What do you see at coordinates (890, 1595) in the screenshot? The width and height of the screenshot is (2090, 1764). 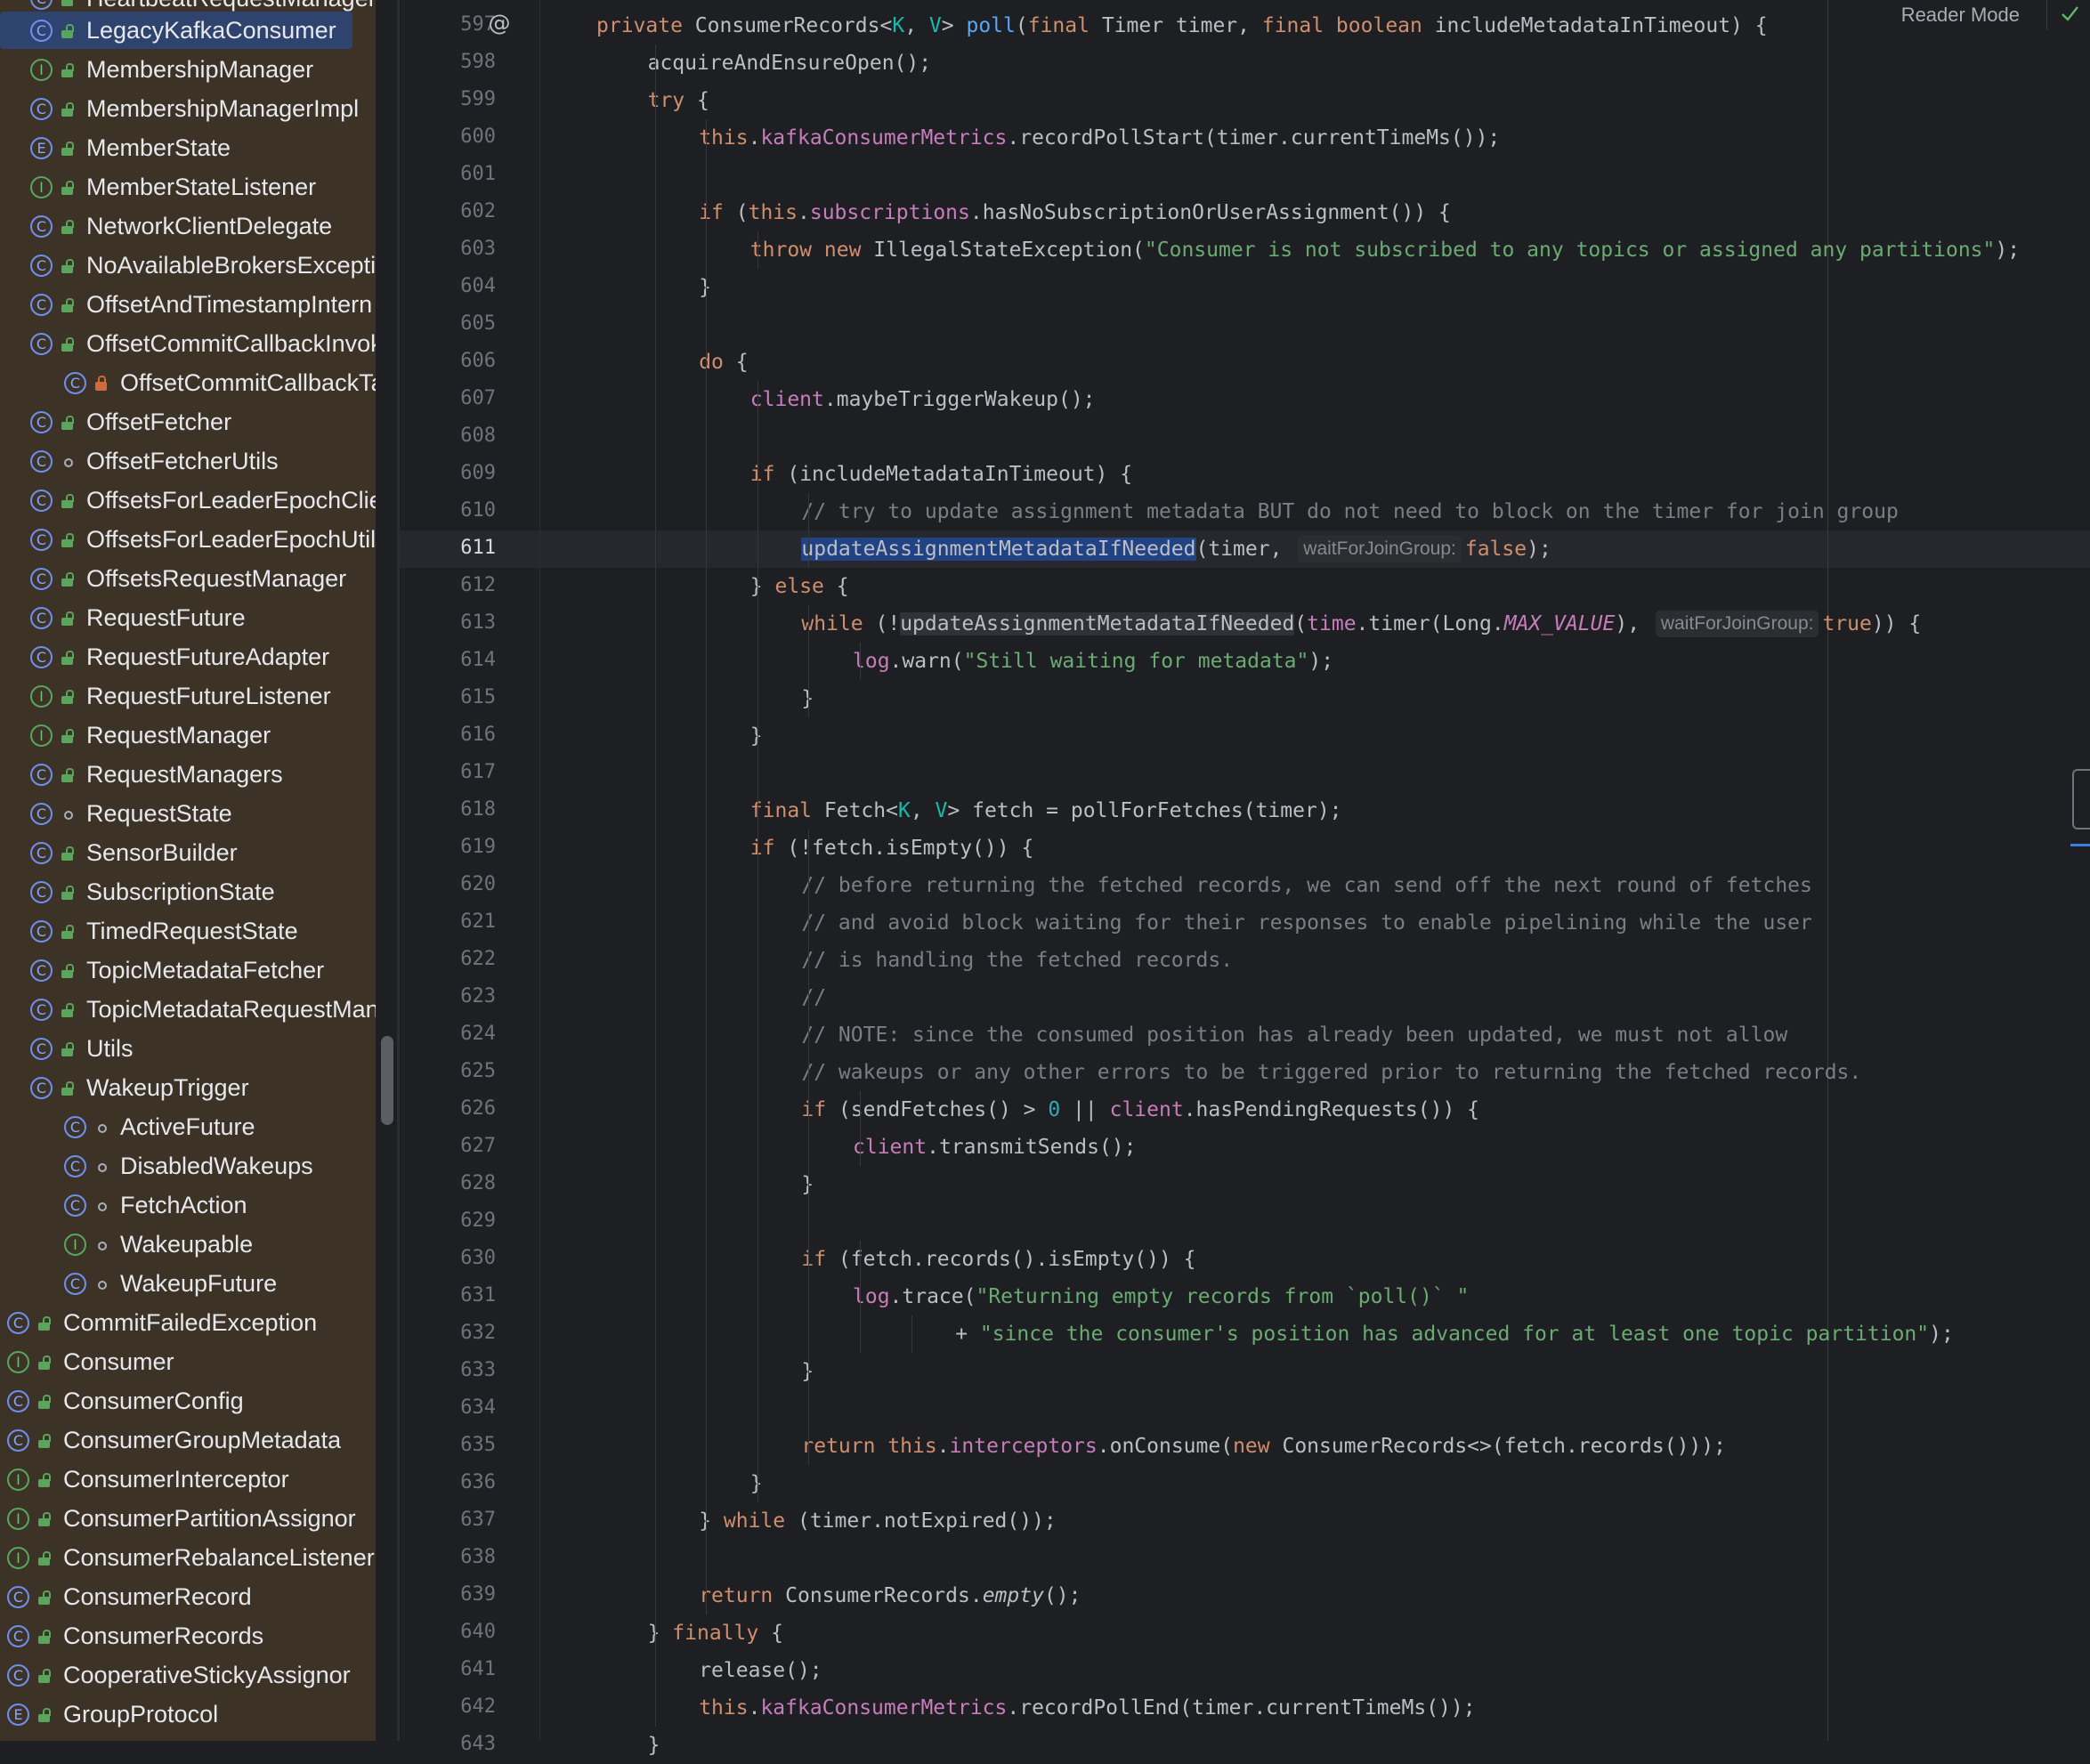 I see `code-line: return ConsumerRecords.empty();` at bounding box center [890, 1595].